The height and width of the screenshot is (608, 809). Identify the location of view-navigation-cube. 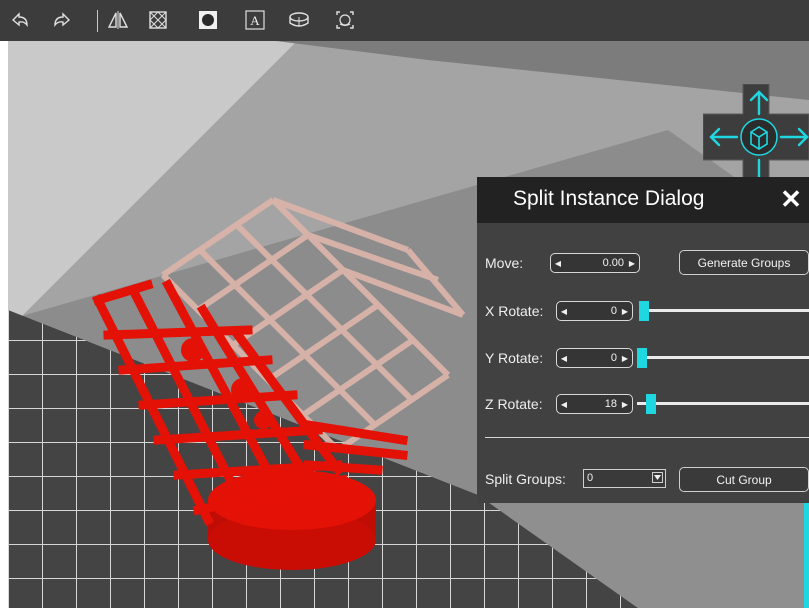
(756, 137).